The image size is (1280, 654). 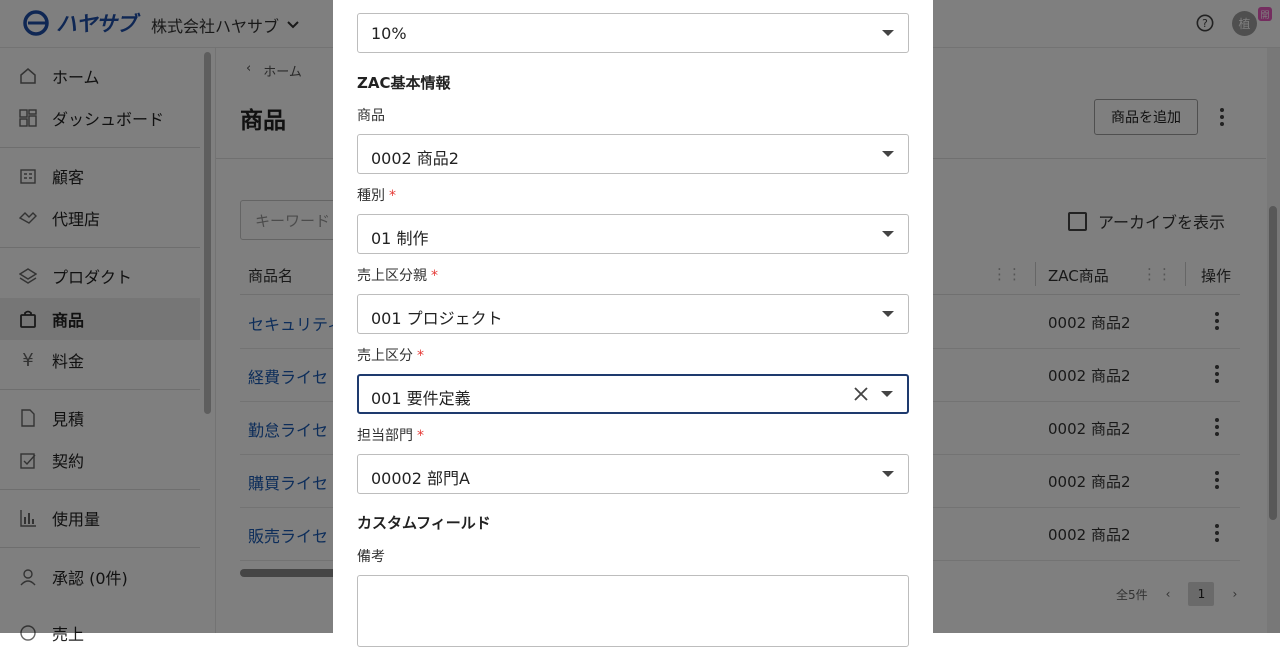 What do you see at coordinates (421, 398) in the screenshot?
I see `sales-class-value: 001 要件定義` at bounding box center [421, 398].